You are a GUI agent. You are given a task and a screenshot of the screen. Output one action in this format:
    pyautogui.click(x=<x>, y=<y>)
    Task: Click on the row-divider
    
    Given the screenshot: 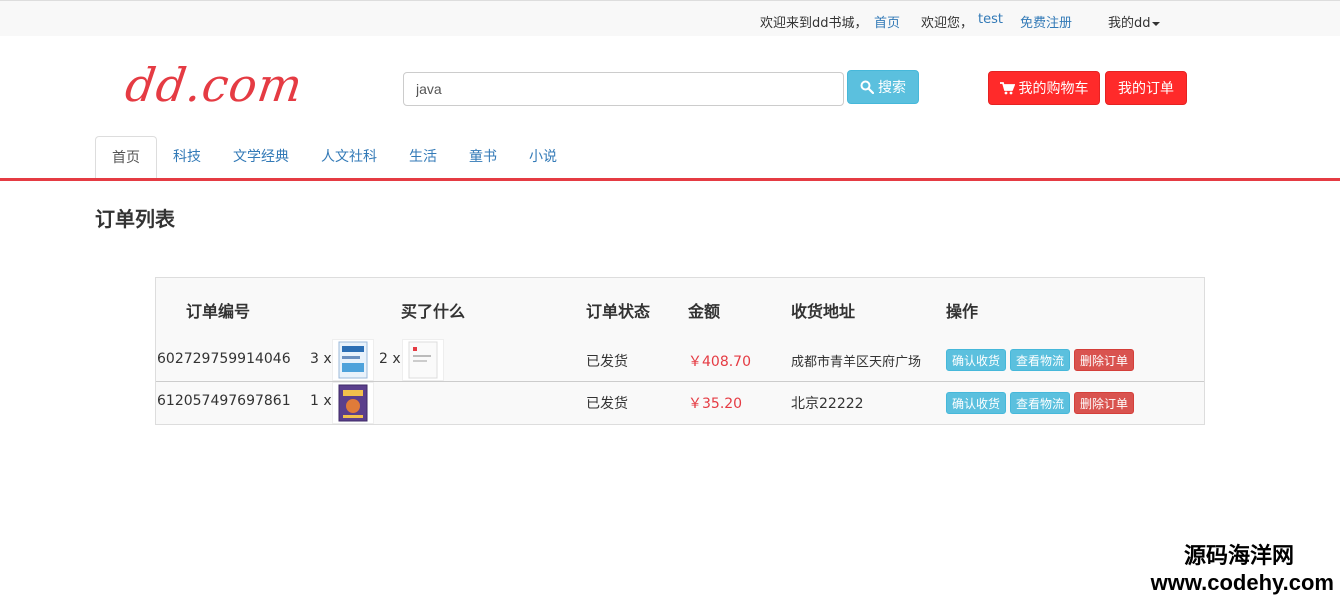 What is the action you would take?
    pyautogui.click(x=680, y=381)
    